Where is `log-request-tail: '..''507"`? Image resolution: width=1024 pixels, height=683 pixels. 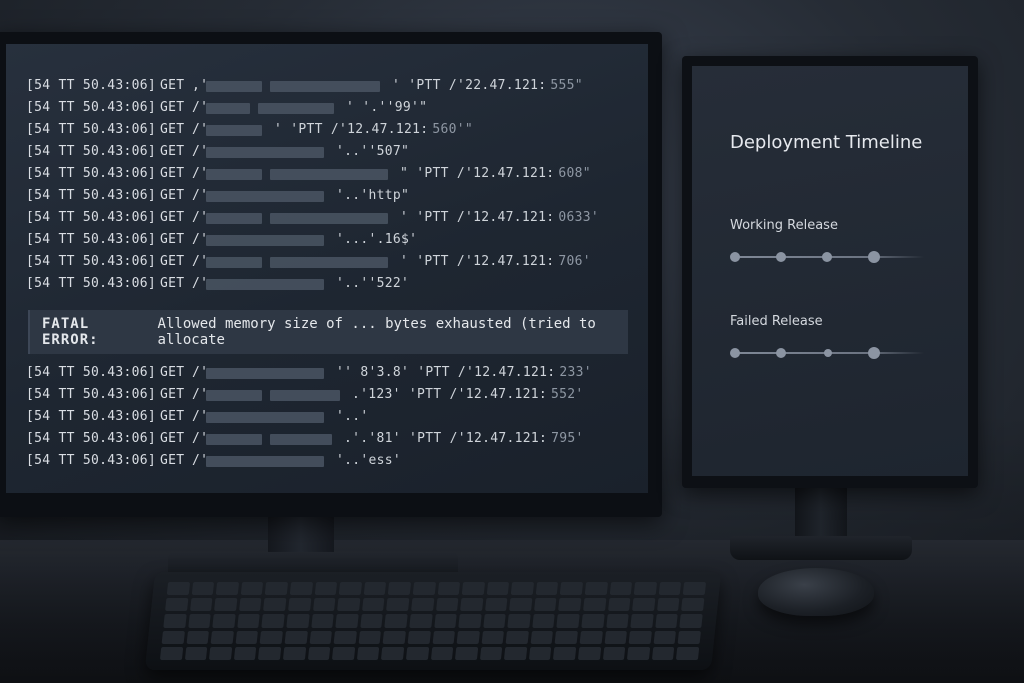 log-request-tail: '..''507" is located at coordinates (373, 151).